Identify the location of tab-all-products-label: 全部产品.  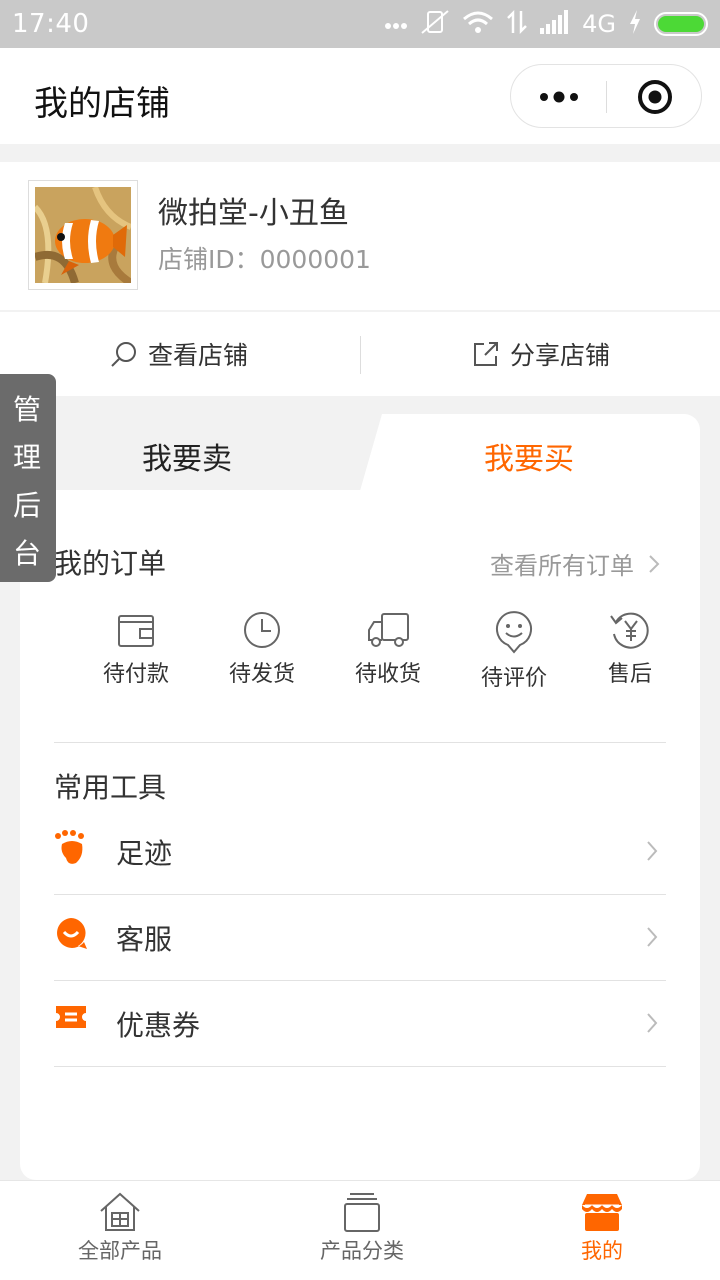
(120, 1251).